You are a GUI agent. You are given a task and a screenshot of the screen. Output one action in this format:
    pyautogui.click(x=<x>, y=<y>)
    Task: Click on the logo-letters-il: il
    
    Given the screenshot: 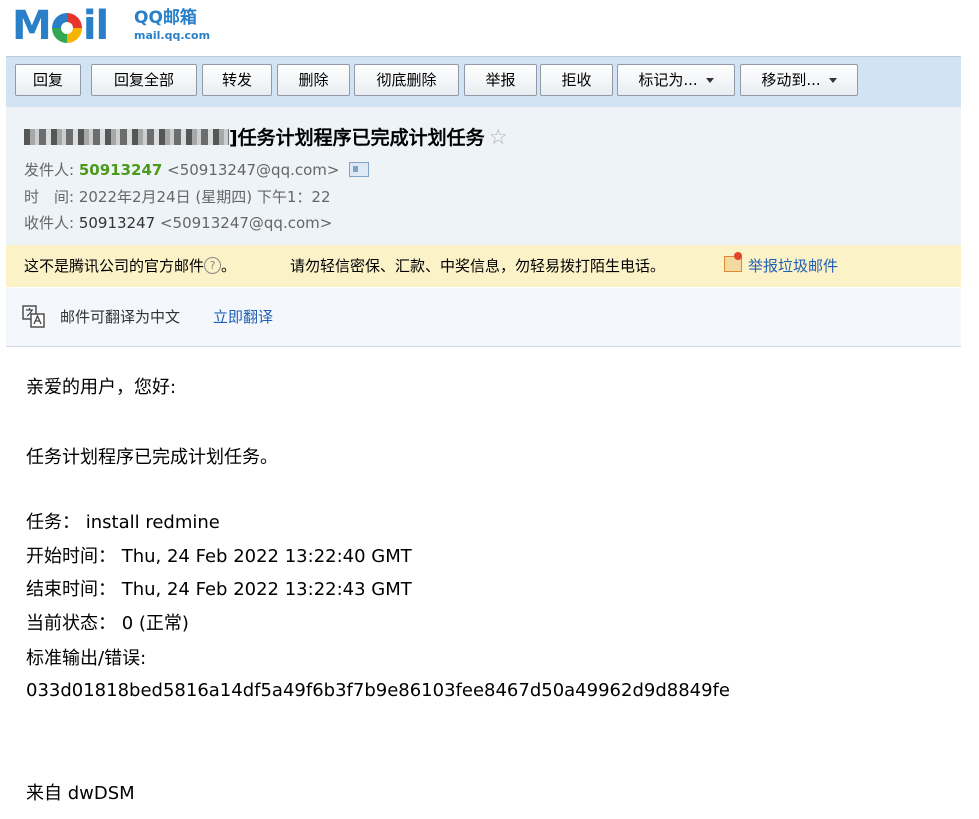 What is the action you would take?
    pyautogui.click(x=95, y=26)
    